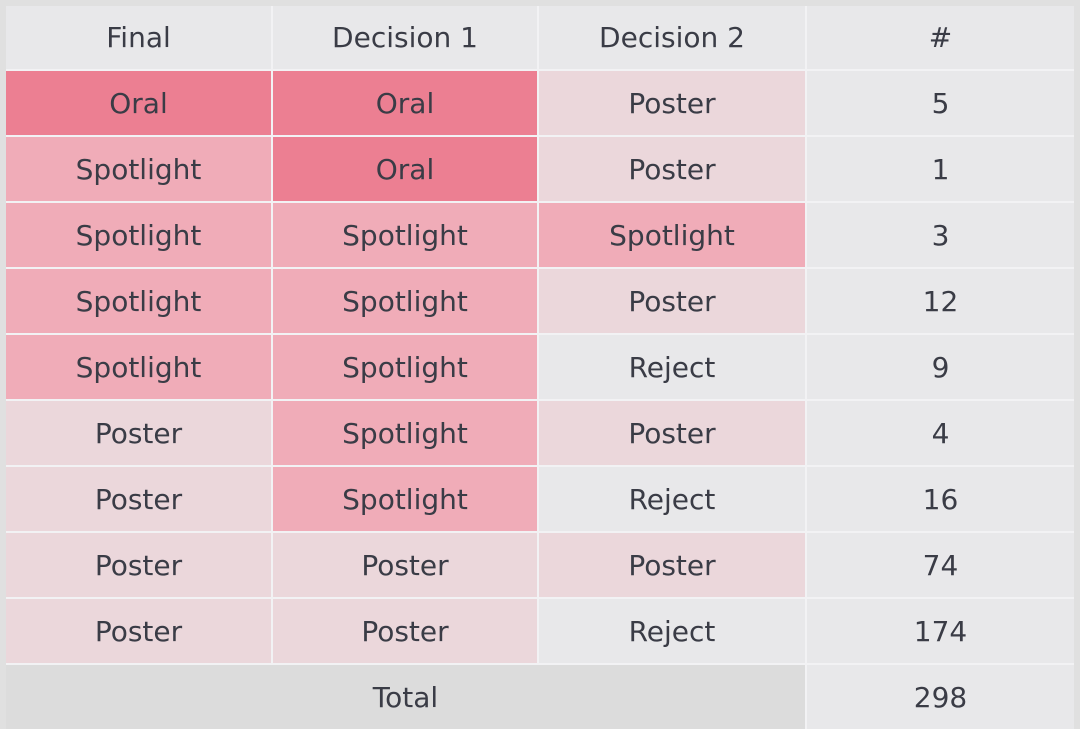 The height and width of the screenshot is (729, 1080). What do you see at coordinates (672, 235) in the screenshot?
I see `cell-decision2: Spotlight` at bounding box center [672, 235].